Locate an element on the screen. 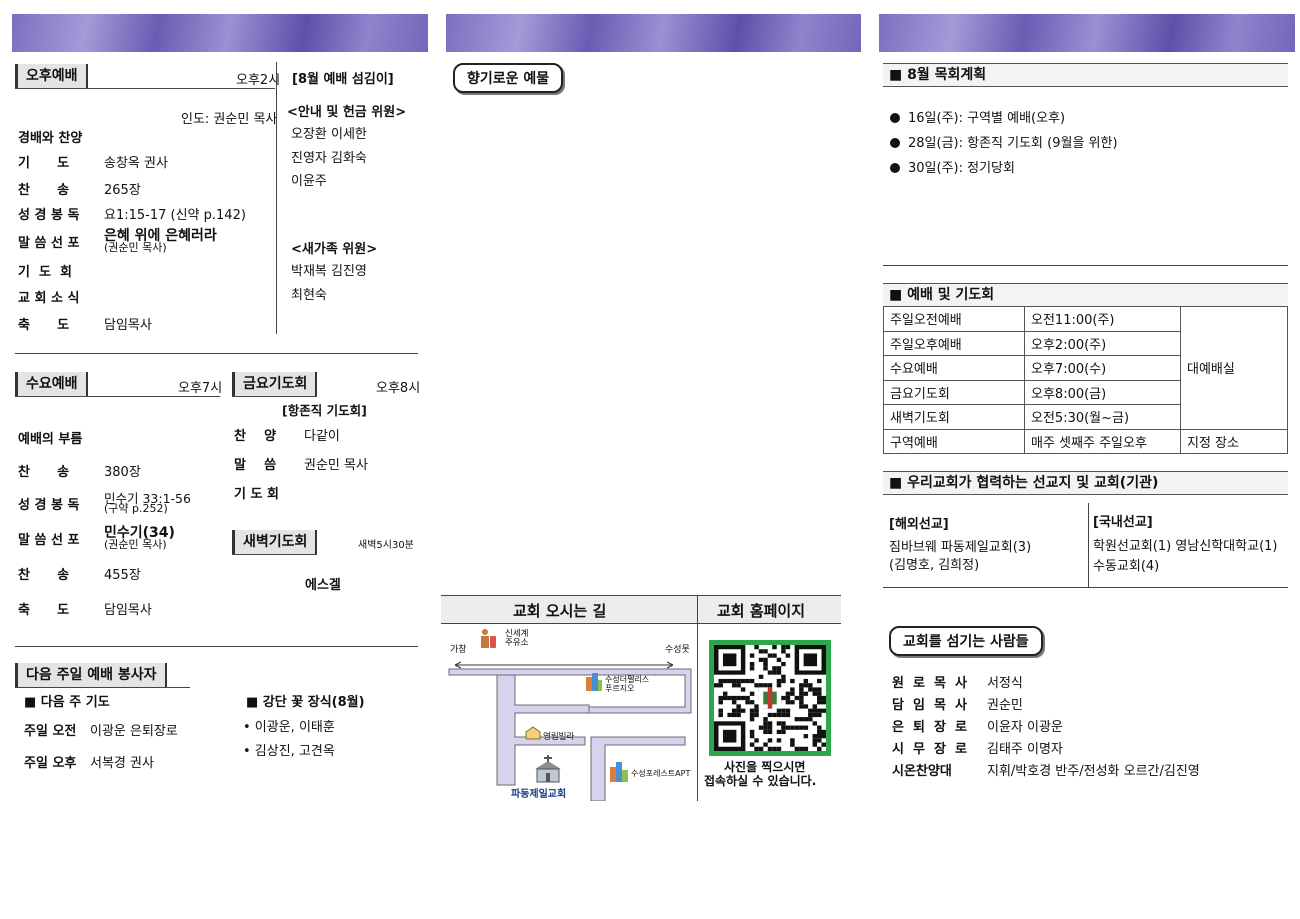  wednesday-opening: 예배의 부름 is located at coordinates (50, 439).